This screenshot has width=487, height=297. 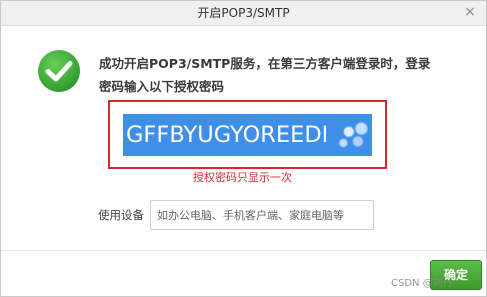 What do you see at coordinates (356, 135) in the screenshot?
I see `auth-code-redaction` at bounding box center [356, 135].